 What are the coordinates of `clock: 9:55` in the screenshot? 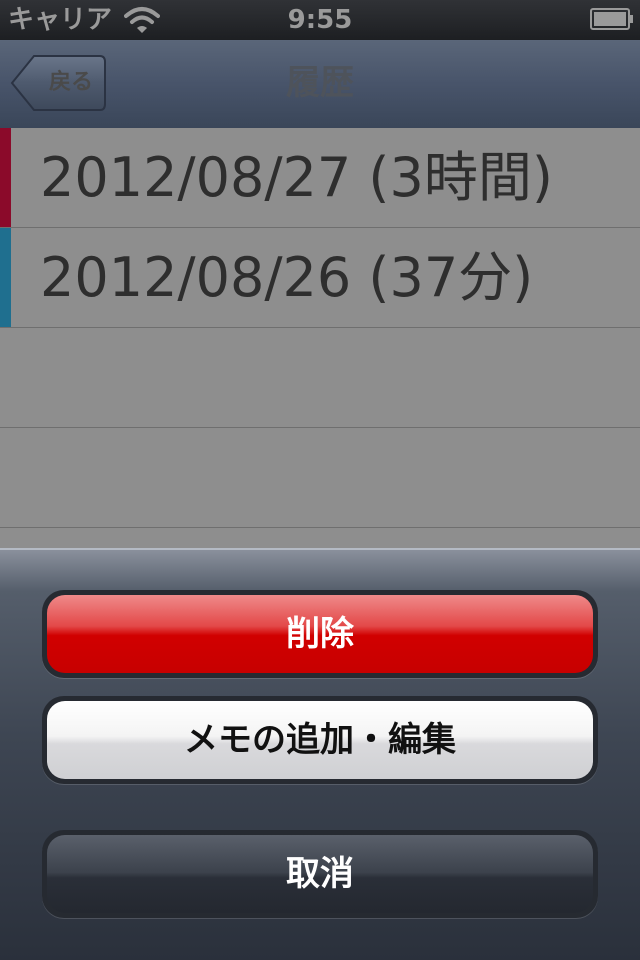 It's located at (320, 20).